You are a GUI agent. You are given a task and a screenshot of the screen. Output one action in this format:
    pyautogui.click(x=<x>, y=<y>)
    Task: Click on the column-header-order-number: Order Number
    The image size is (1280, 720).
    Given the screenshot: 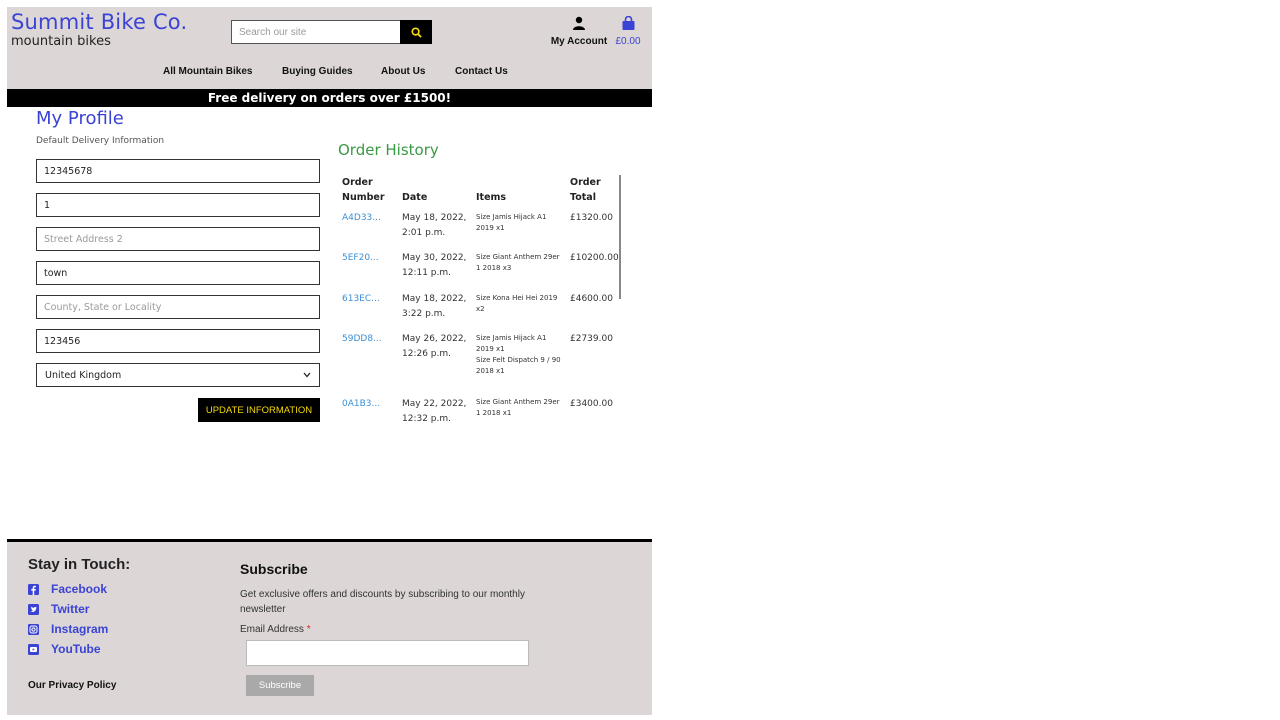 What is the action you would take?
    pyautogui.click(x=363, y=190)
    